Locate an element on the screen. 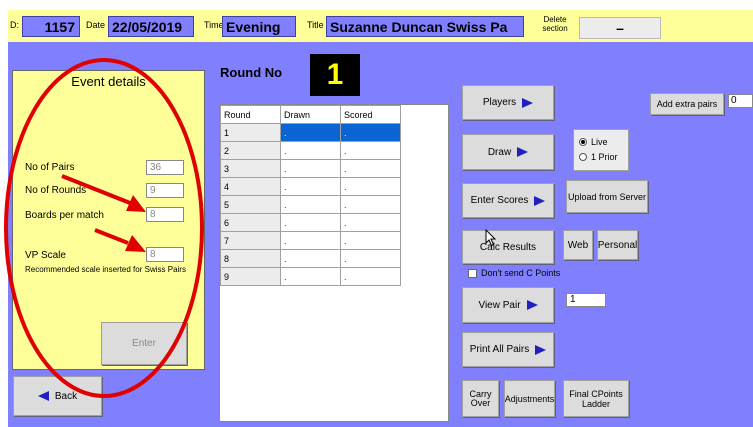 Image resolution: width=753 pixels, height=427 pixels. vp-scale-input: 8 is located at coordinates (165, 254).